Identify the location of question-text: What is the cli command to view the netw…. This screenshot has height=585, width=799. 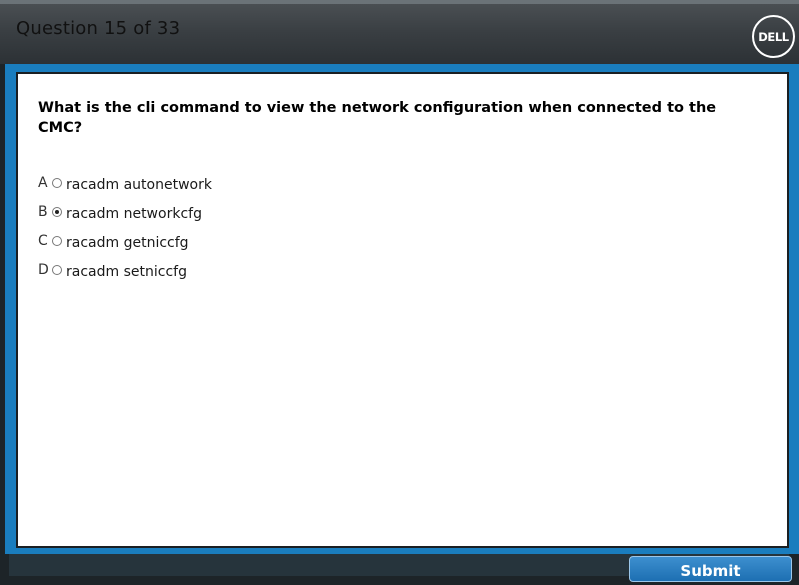
(377, 118).